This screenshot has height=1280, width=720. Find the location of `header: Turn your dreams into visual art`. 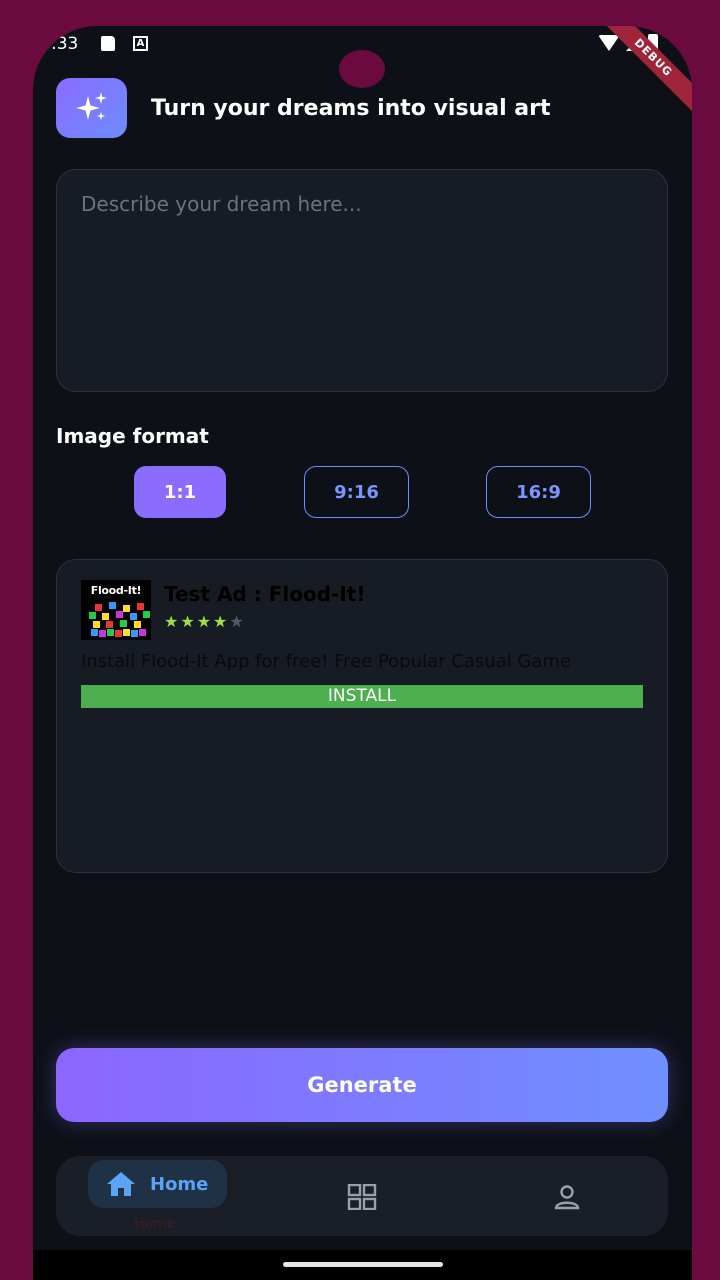

header: Turn your dreams into visual art is located at coordinates (303, 108).